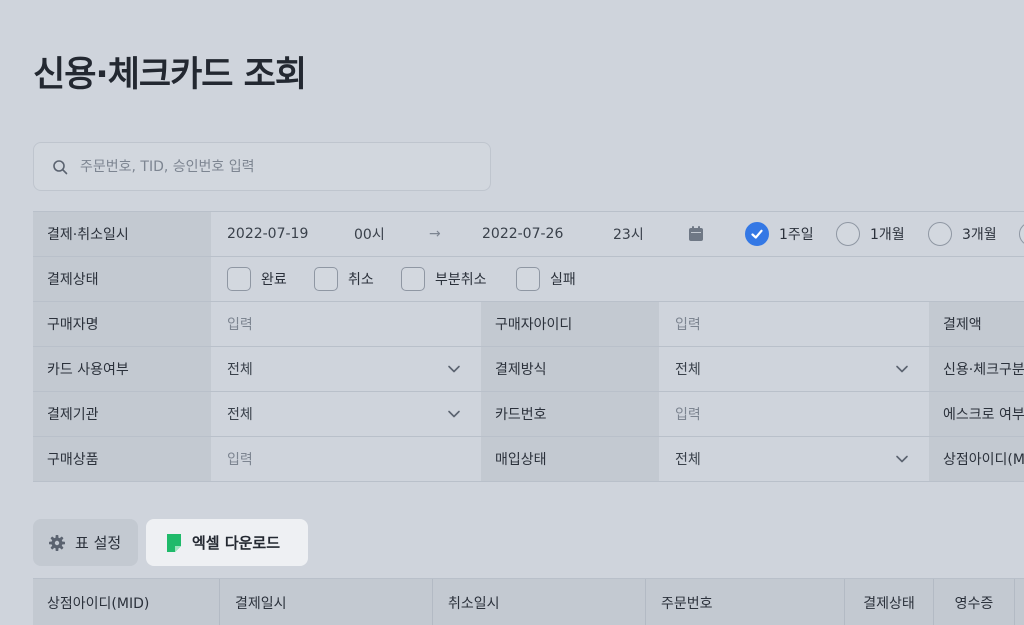 The width and height of the screenshot is (1024, 625). What do you see at coordinates (570, 369) in the screenshot?
I see `filter-label-payment-method: 결제방식` at bounding box center [570, 369].